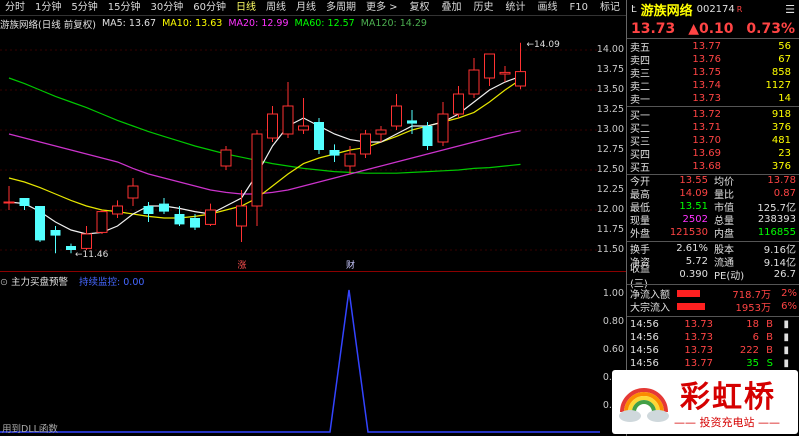  Describe the element at coordinates (692, 248) in the screenshot. I see `stat-value: 2.61%` at that location.